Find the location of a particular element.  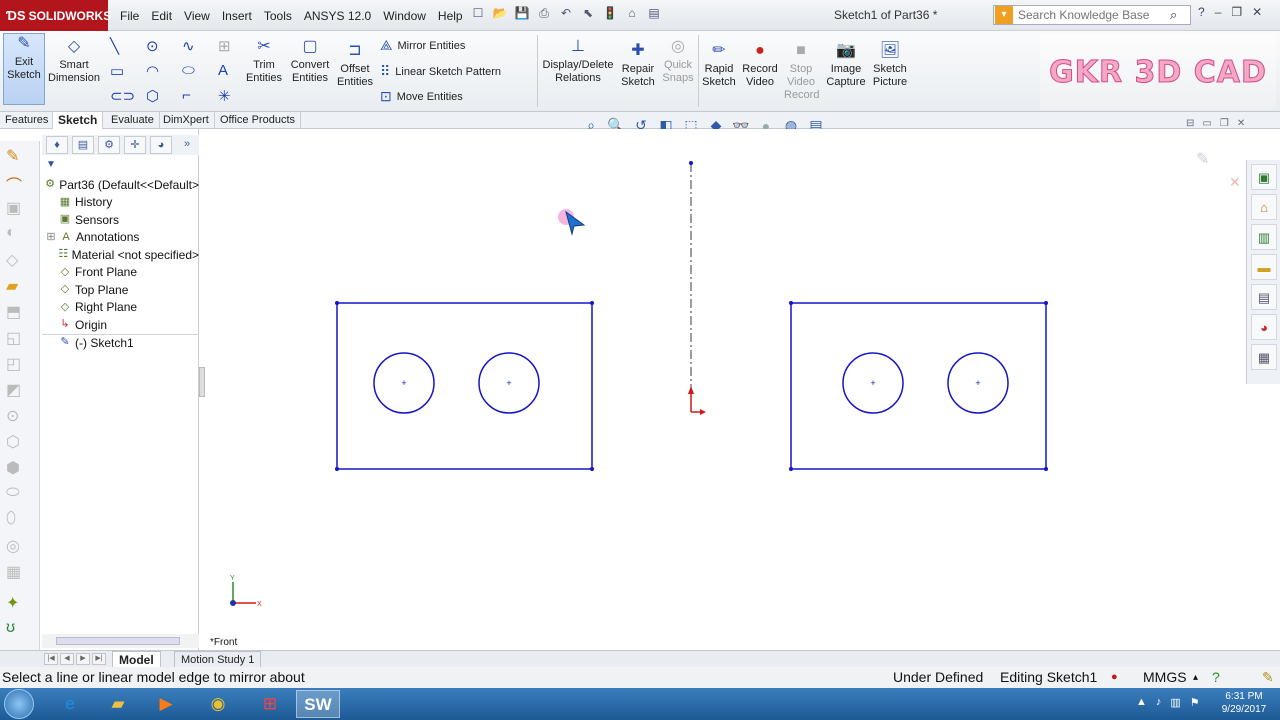

fillet-icon: ⌐ is located at coordinates (186, 95).